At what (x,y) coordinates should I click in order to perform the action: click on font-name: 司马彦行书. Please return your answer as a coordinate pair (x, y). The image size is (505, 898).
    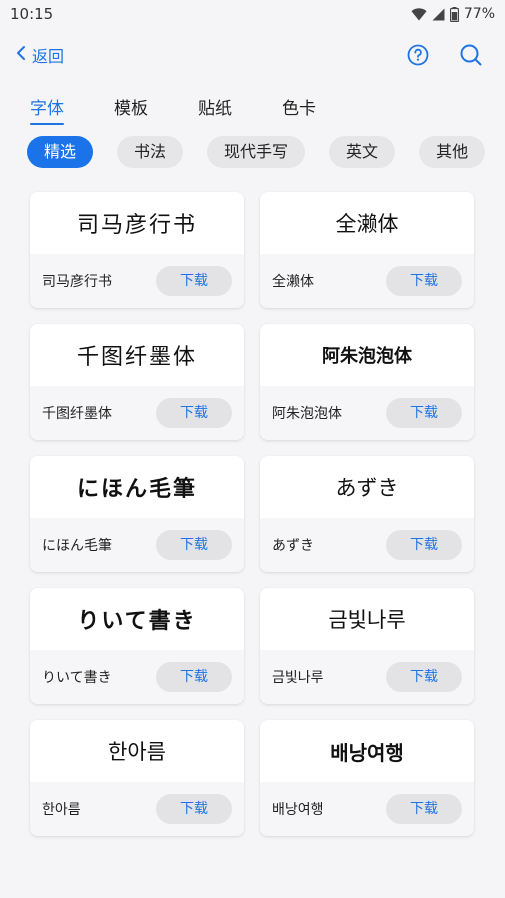
    Looking at the image, I should click on (77, 282).